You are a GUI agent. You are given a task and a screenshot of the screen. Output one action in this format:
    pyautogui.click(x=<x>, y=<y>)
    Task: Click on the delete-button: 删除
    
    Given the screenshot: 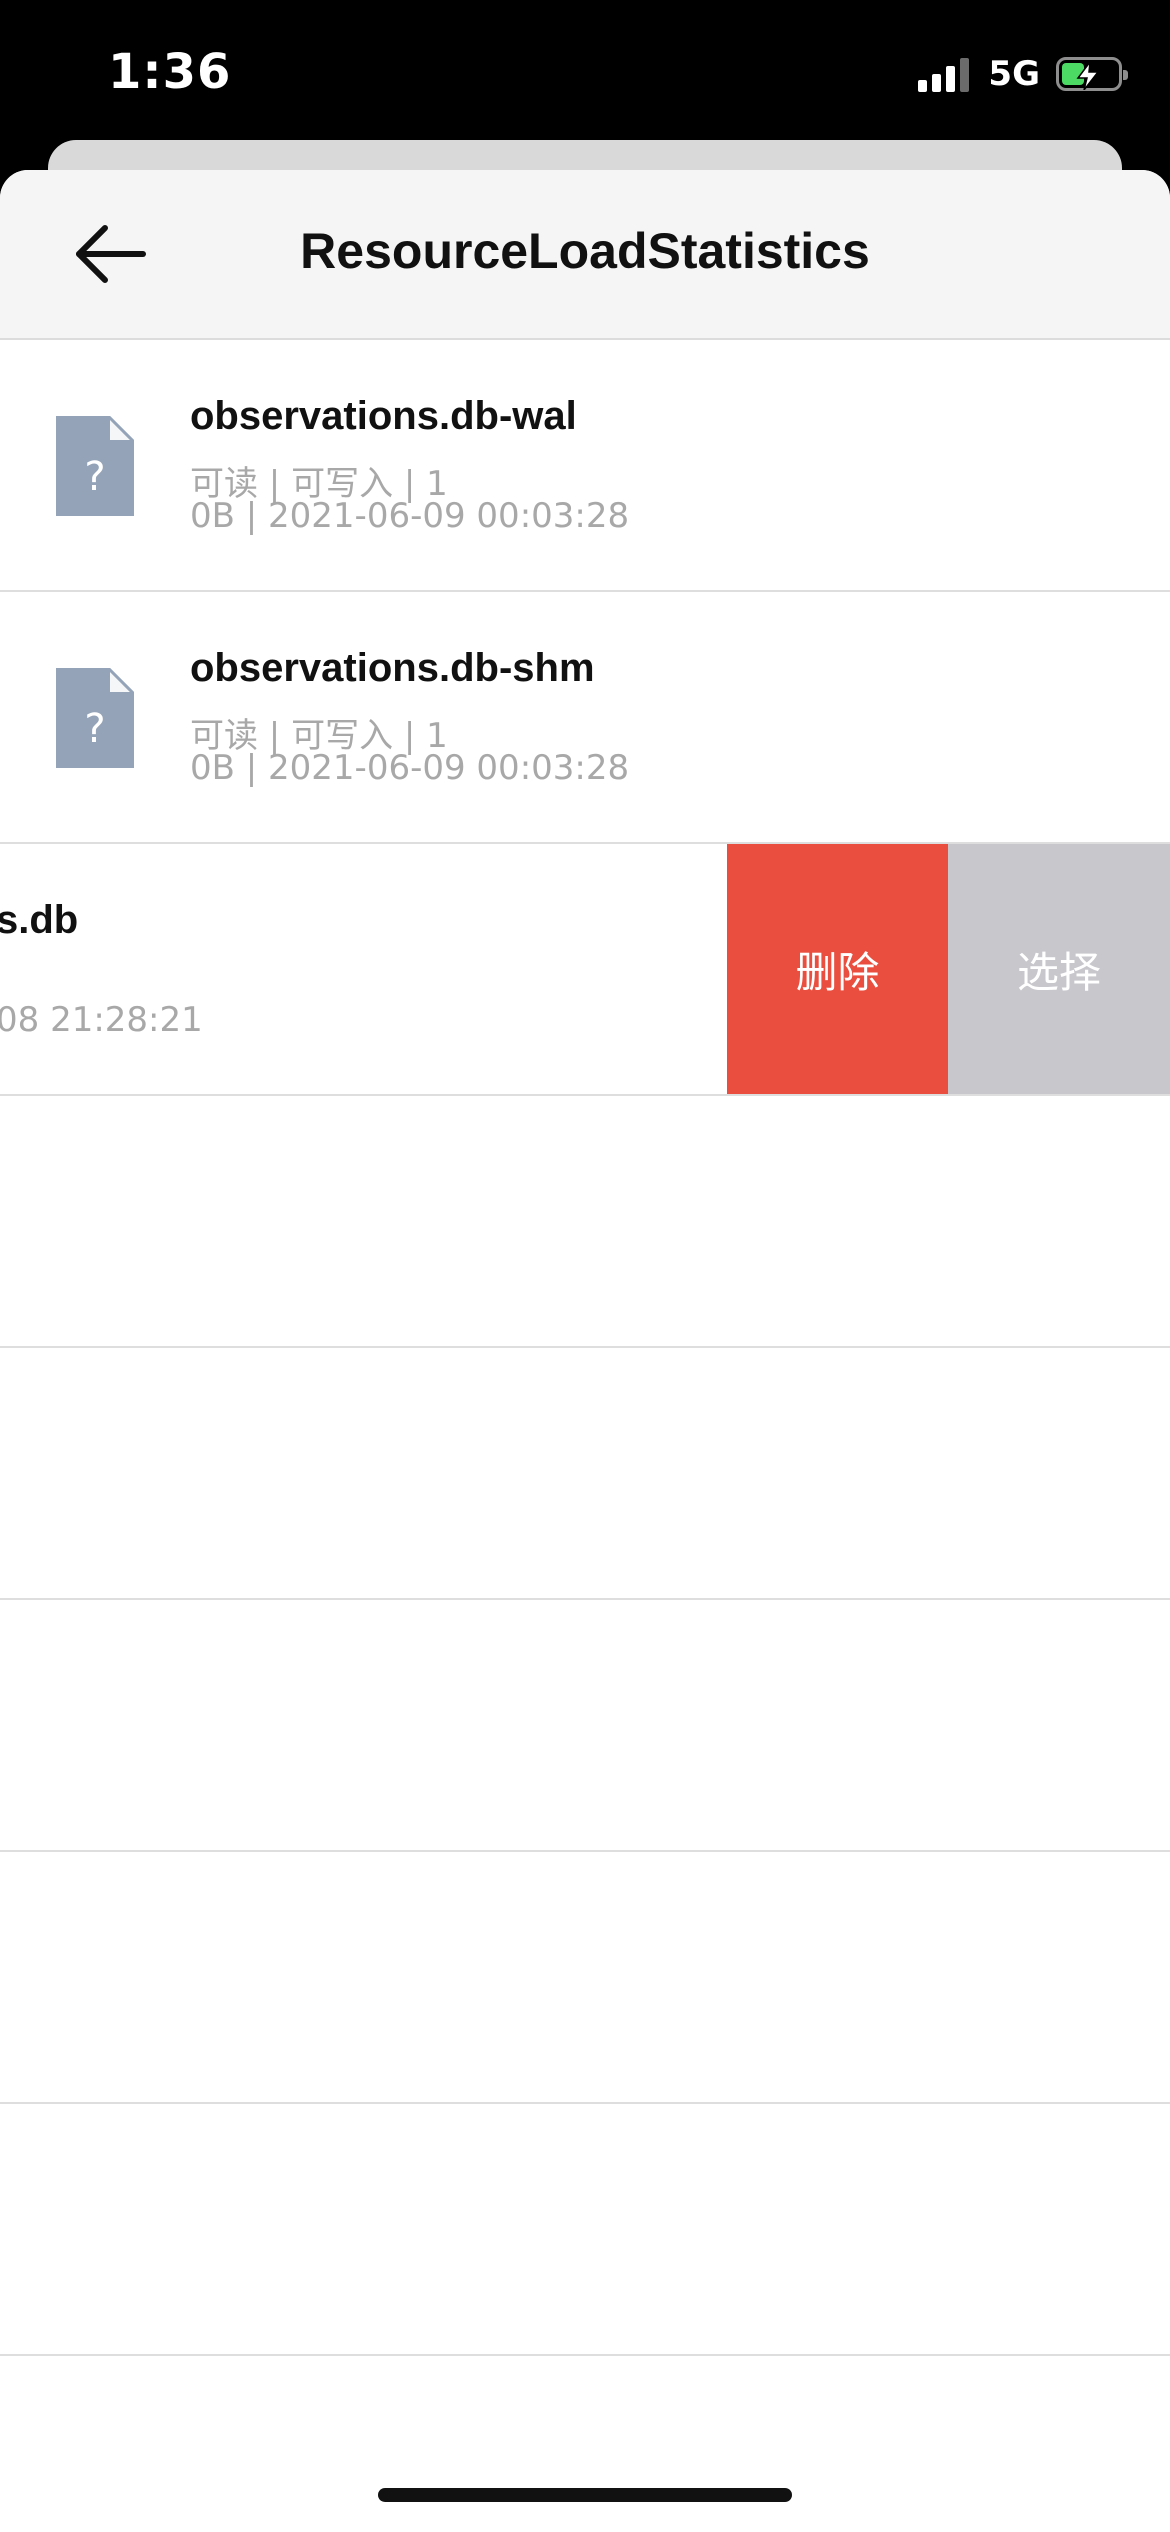 What is the action you would take?
    pyautogui.click(x=837, y=969)
    